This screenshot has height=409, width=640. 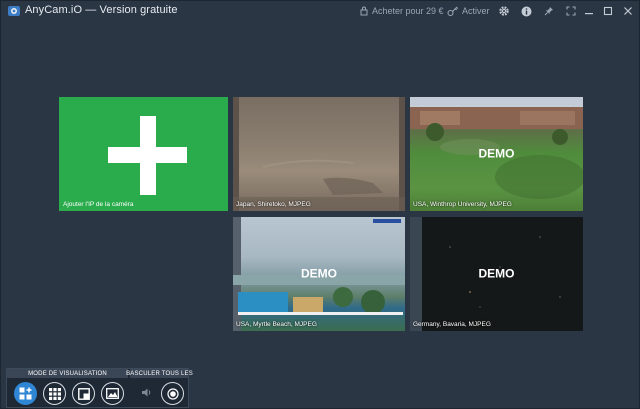 I want to click on add-camera-tile: Ajouter l'IP de la caméra, so click(x=143, y=154).